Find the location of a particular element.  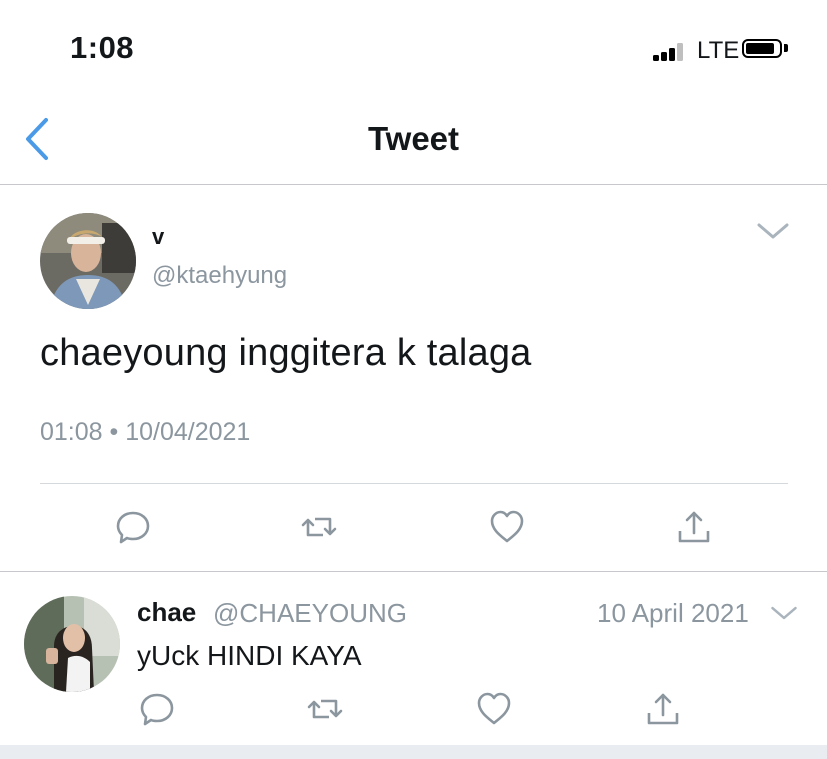

share-icon is located at coordinates (694, 527).